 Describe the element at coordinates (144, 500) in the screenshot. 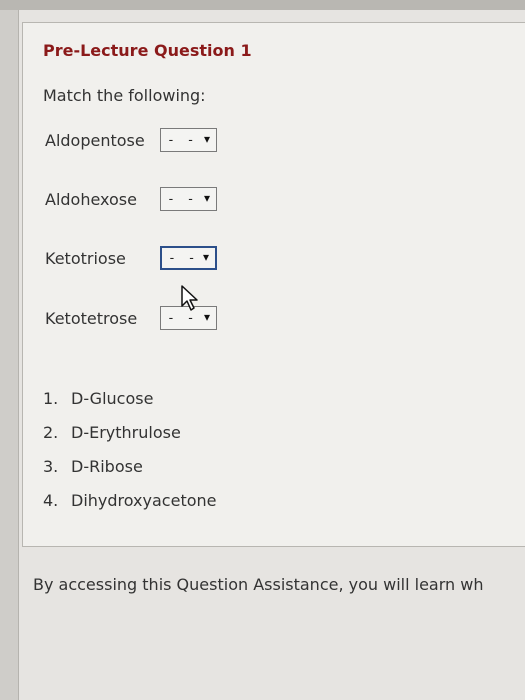

I see `list-item-text: Dihydroxyacetone` at that location.